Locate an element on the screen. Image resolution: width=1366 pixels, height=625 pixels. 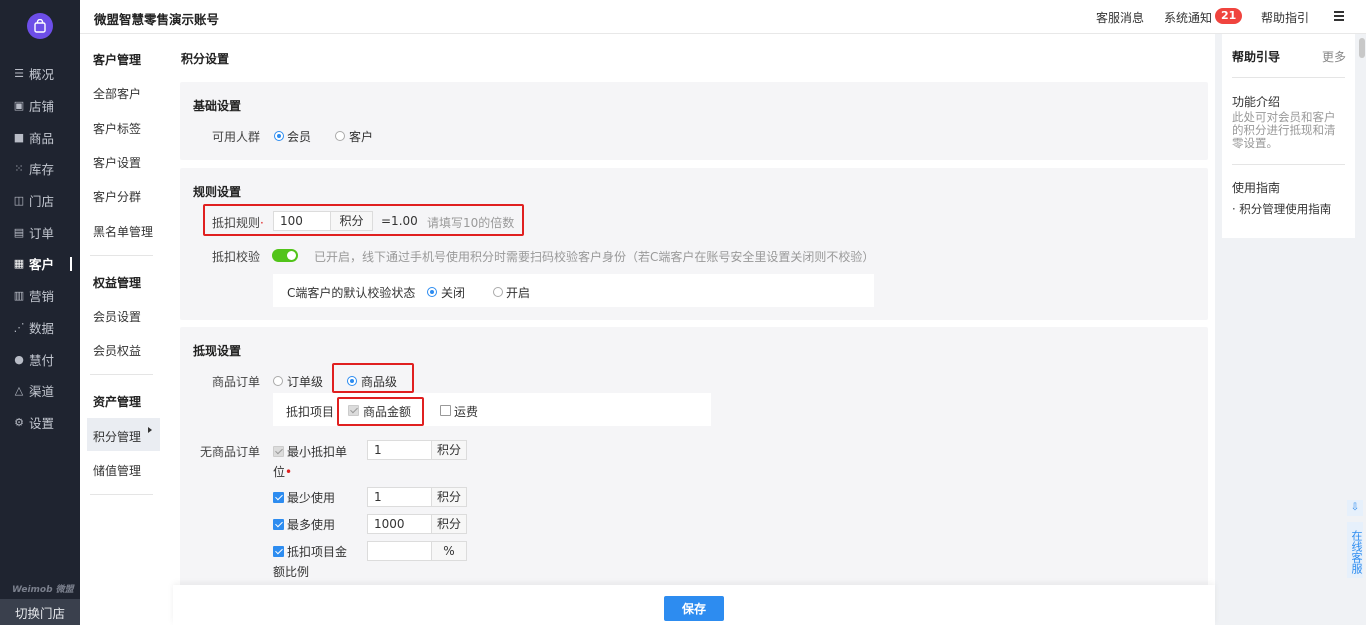
nav-item-pay: ● 慧付 is located at coordinates (40, 359).